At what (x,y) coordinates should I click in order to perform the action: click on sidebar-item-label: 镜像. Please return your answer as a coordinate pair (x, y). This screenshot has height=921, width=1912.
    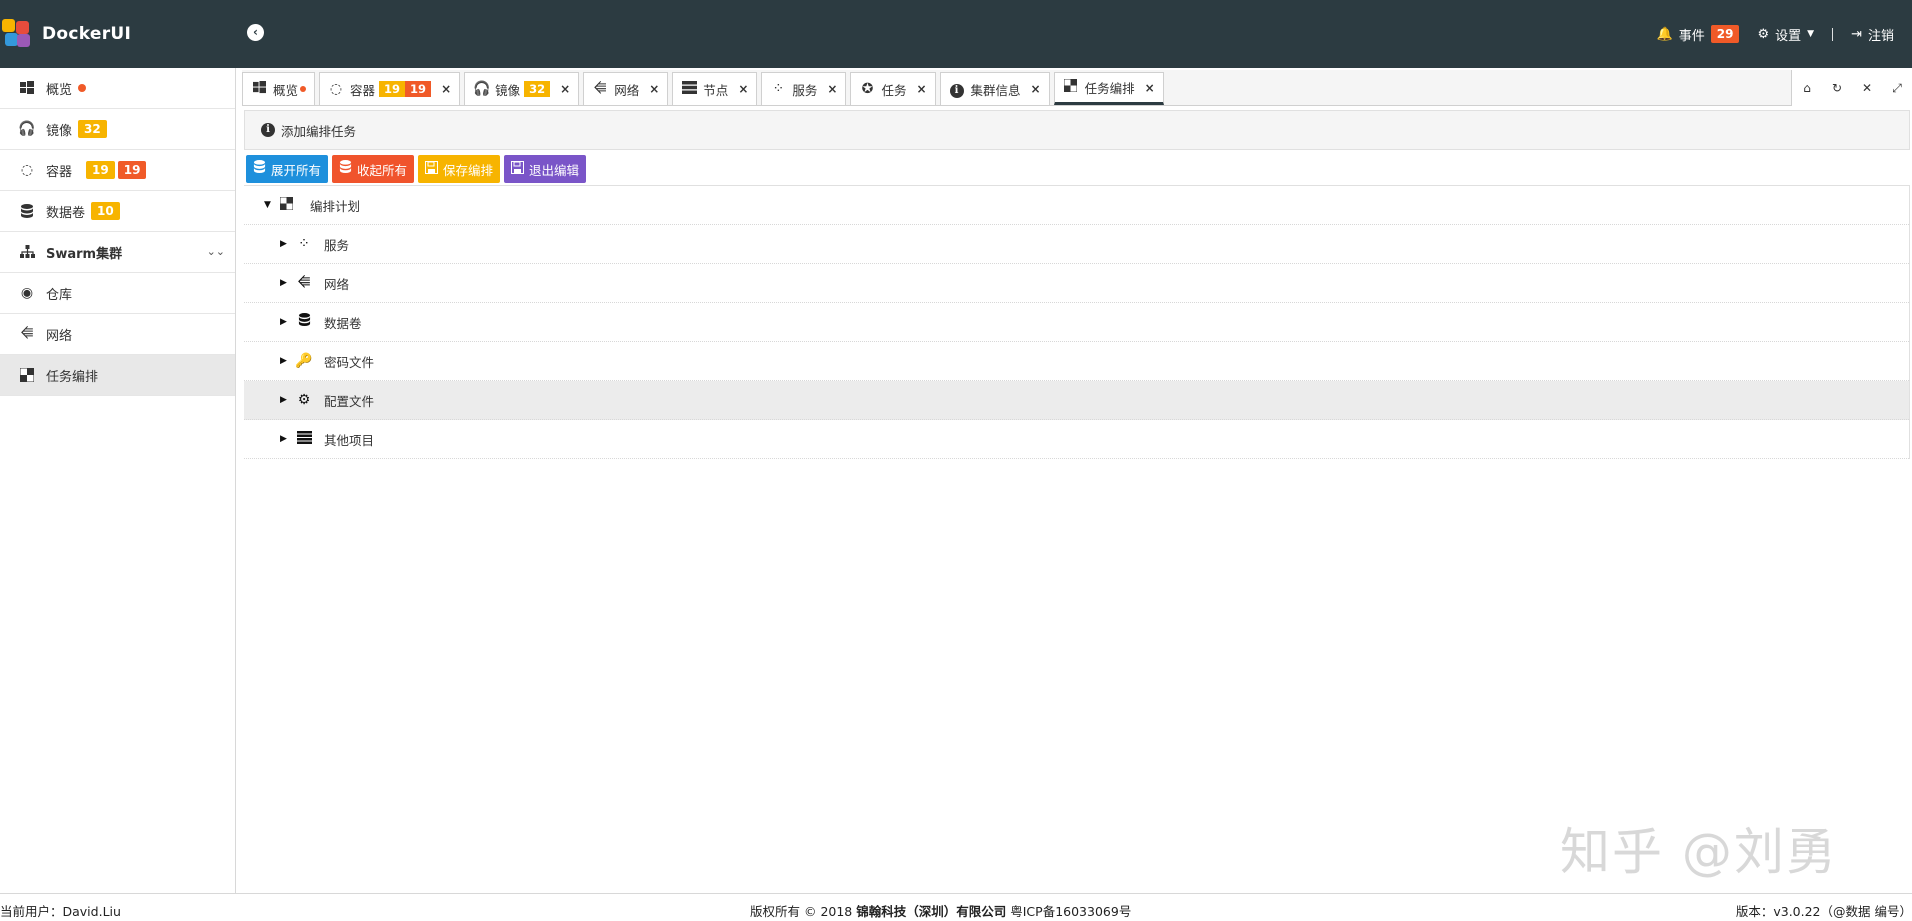
    Looking at the image, I should click on (59, 131).